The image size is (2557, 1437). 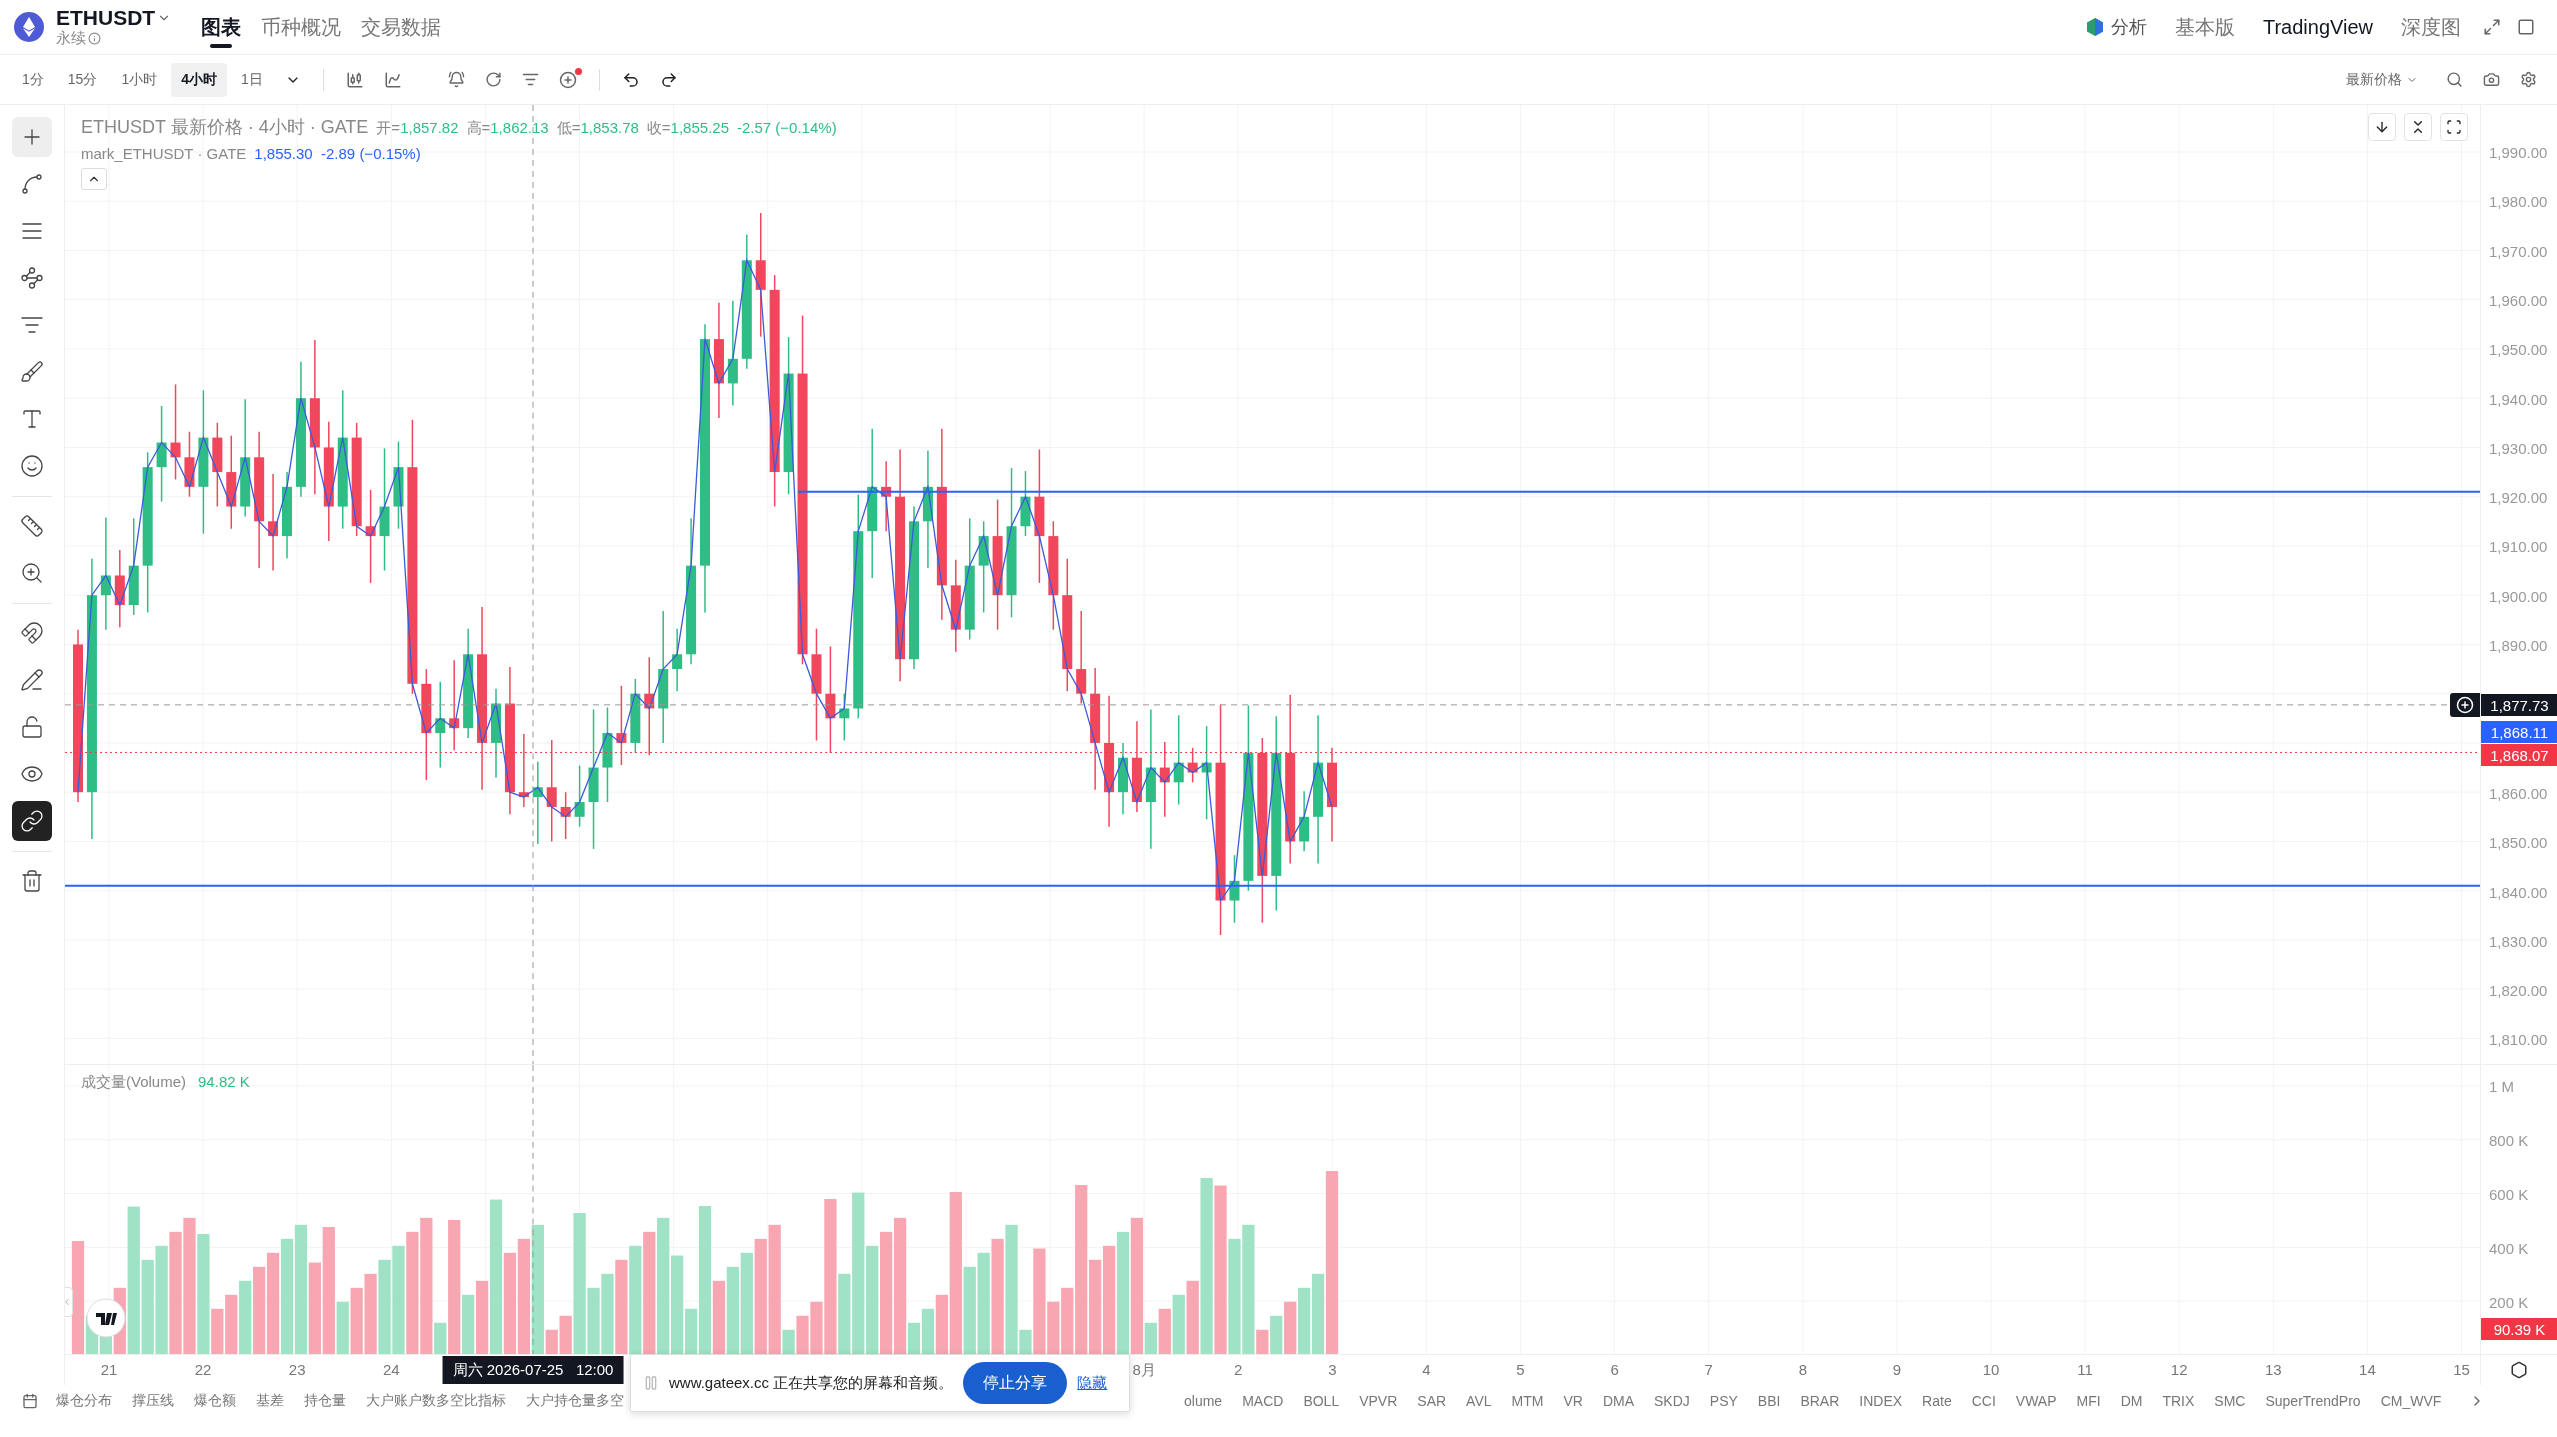 What do you see at coordinates (2178, 1401) in the screenshot?
I see `indicator-item: TRIX` at bounding box center [2178, 1401].